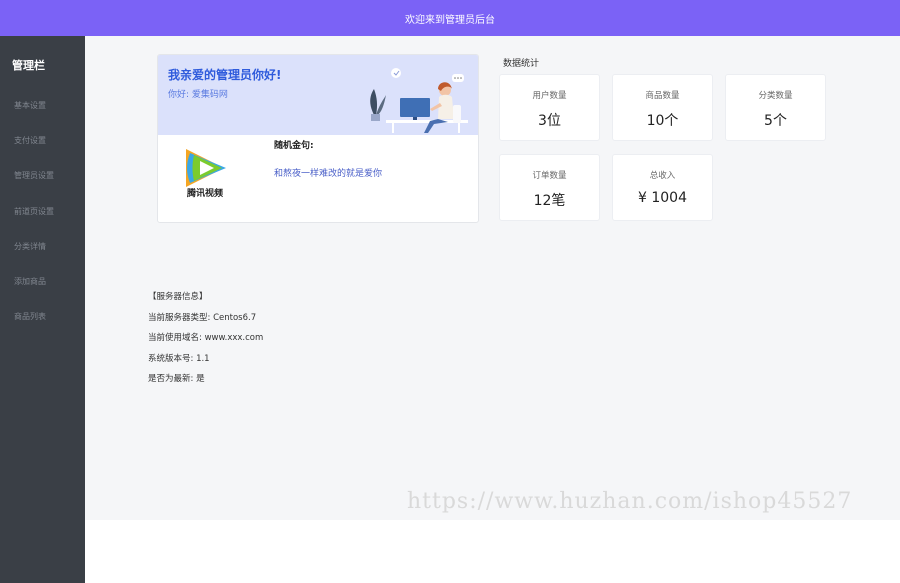 The width and height of the screenshot is (900, 583). What do you see at coordinates (549, 121) in the screenshot?
I see `stat-value: 3位` at bounding box center [549, 121].